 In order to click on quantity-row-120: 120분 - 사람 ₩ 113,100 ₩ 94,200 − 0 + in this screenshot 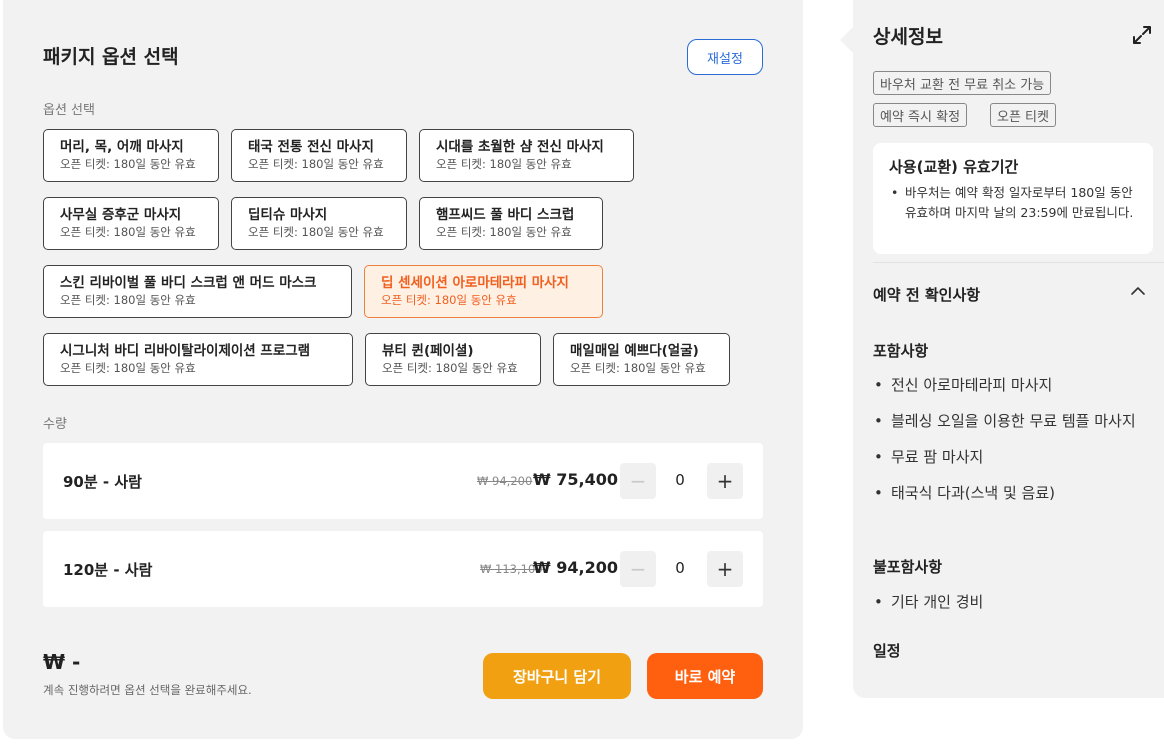, I will do `click(403, 569)`.